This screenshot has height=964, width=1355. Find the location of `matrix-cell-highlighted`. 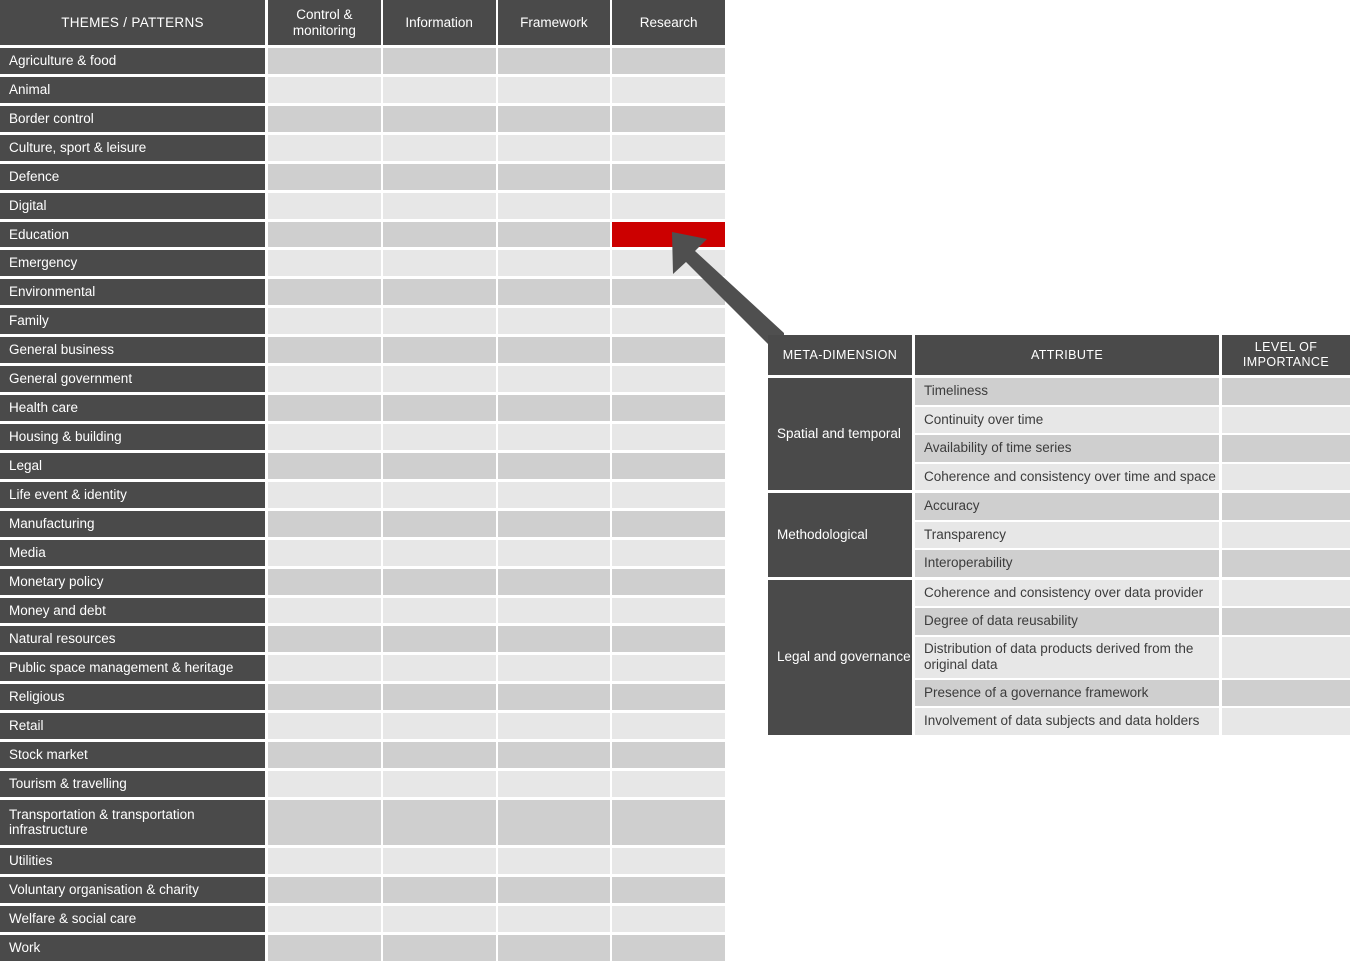

matrix-cell-highlighted is located at coordinates (668, 234).